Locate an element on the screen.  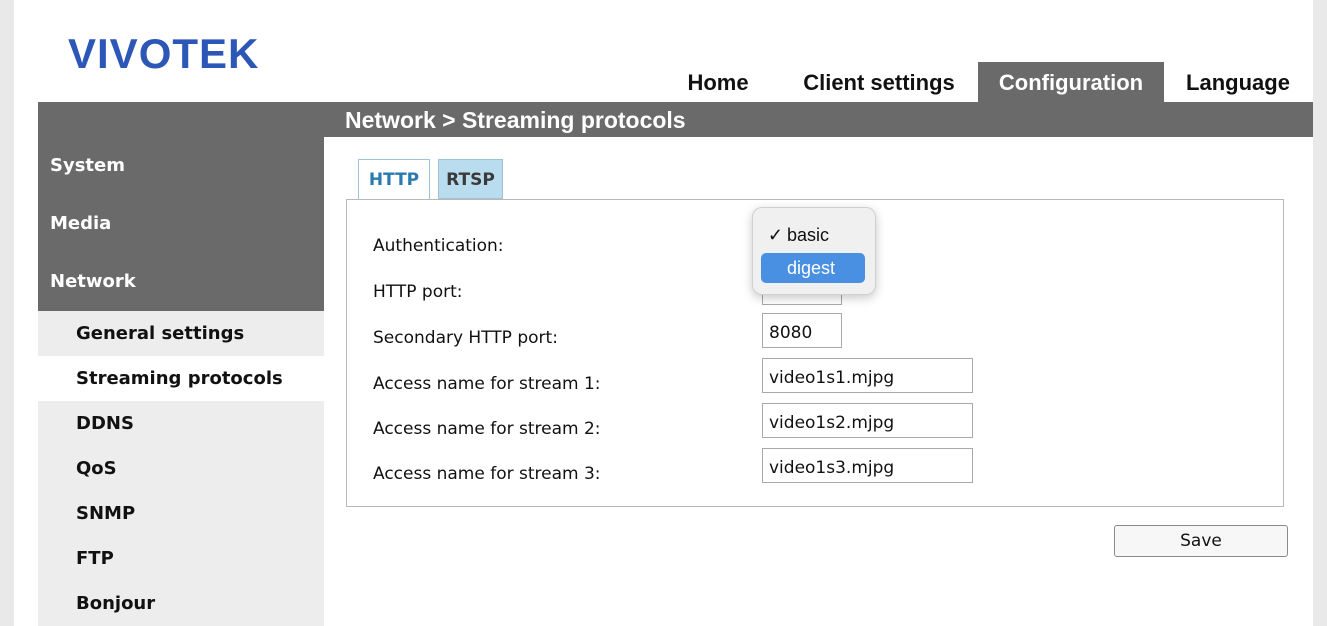
sidebar-item-streaming-protocols: Streaming protocols is located at coordinates (181, 378).